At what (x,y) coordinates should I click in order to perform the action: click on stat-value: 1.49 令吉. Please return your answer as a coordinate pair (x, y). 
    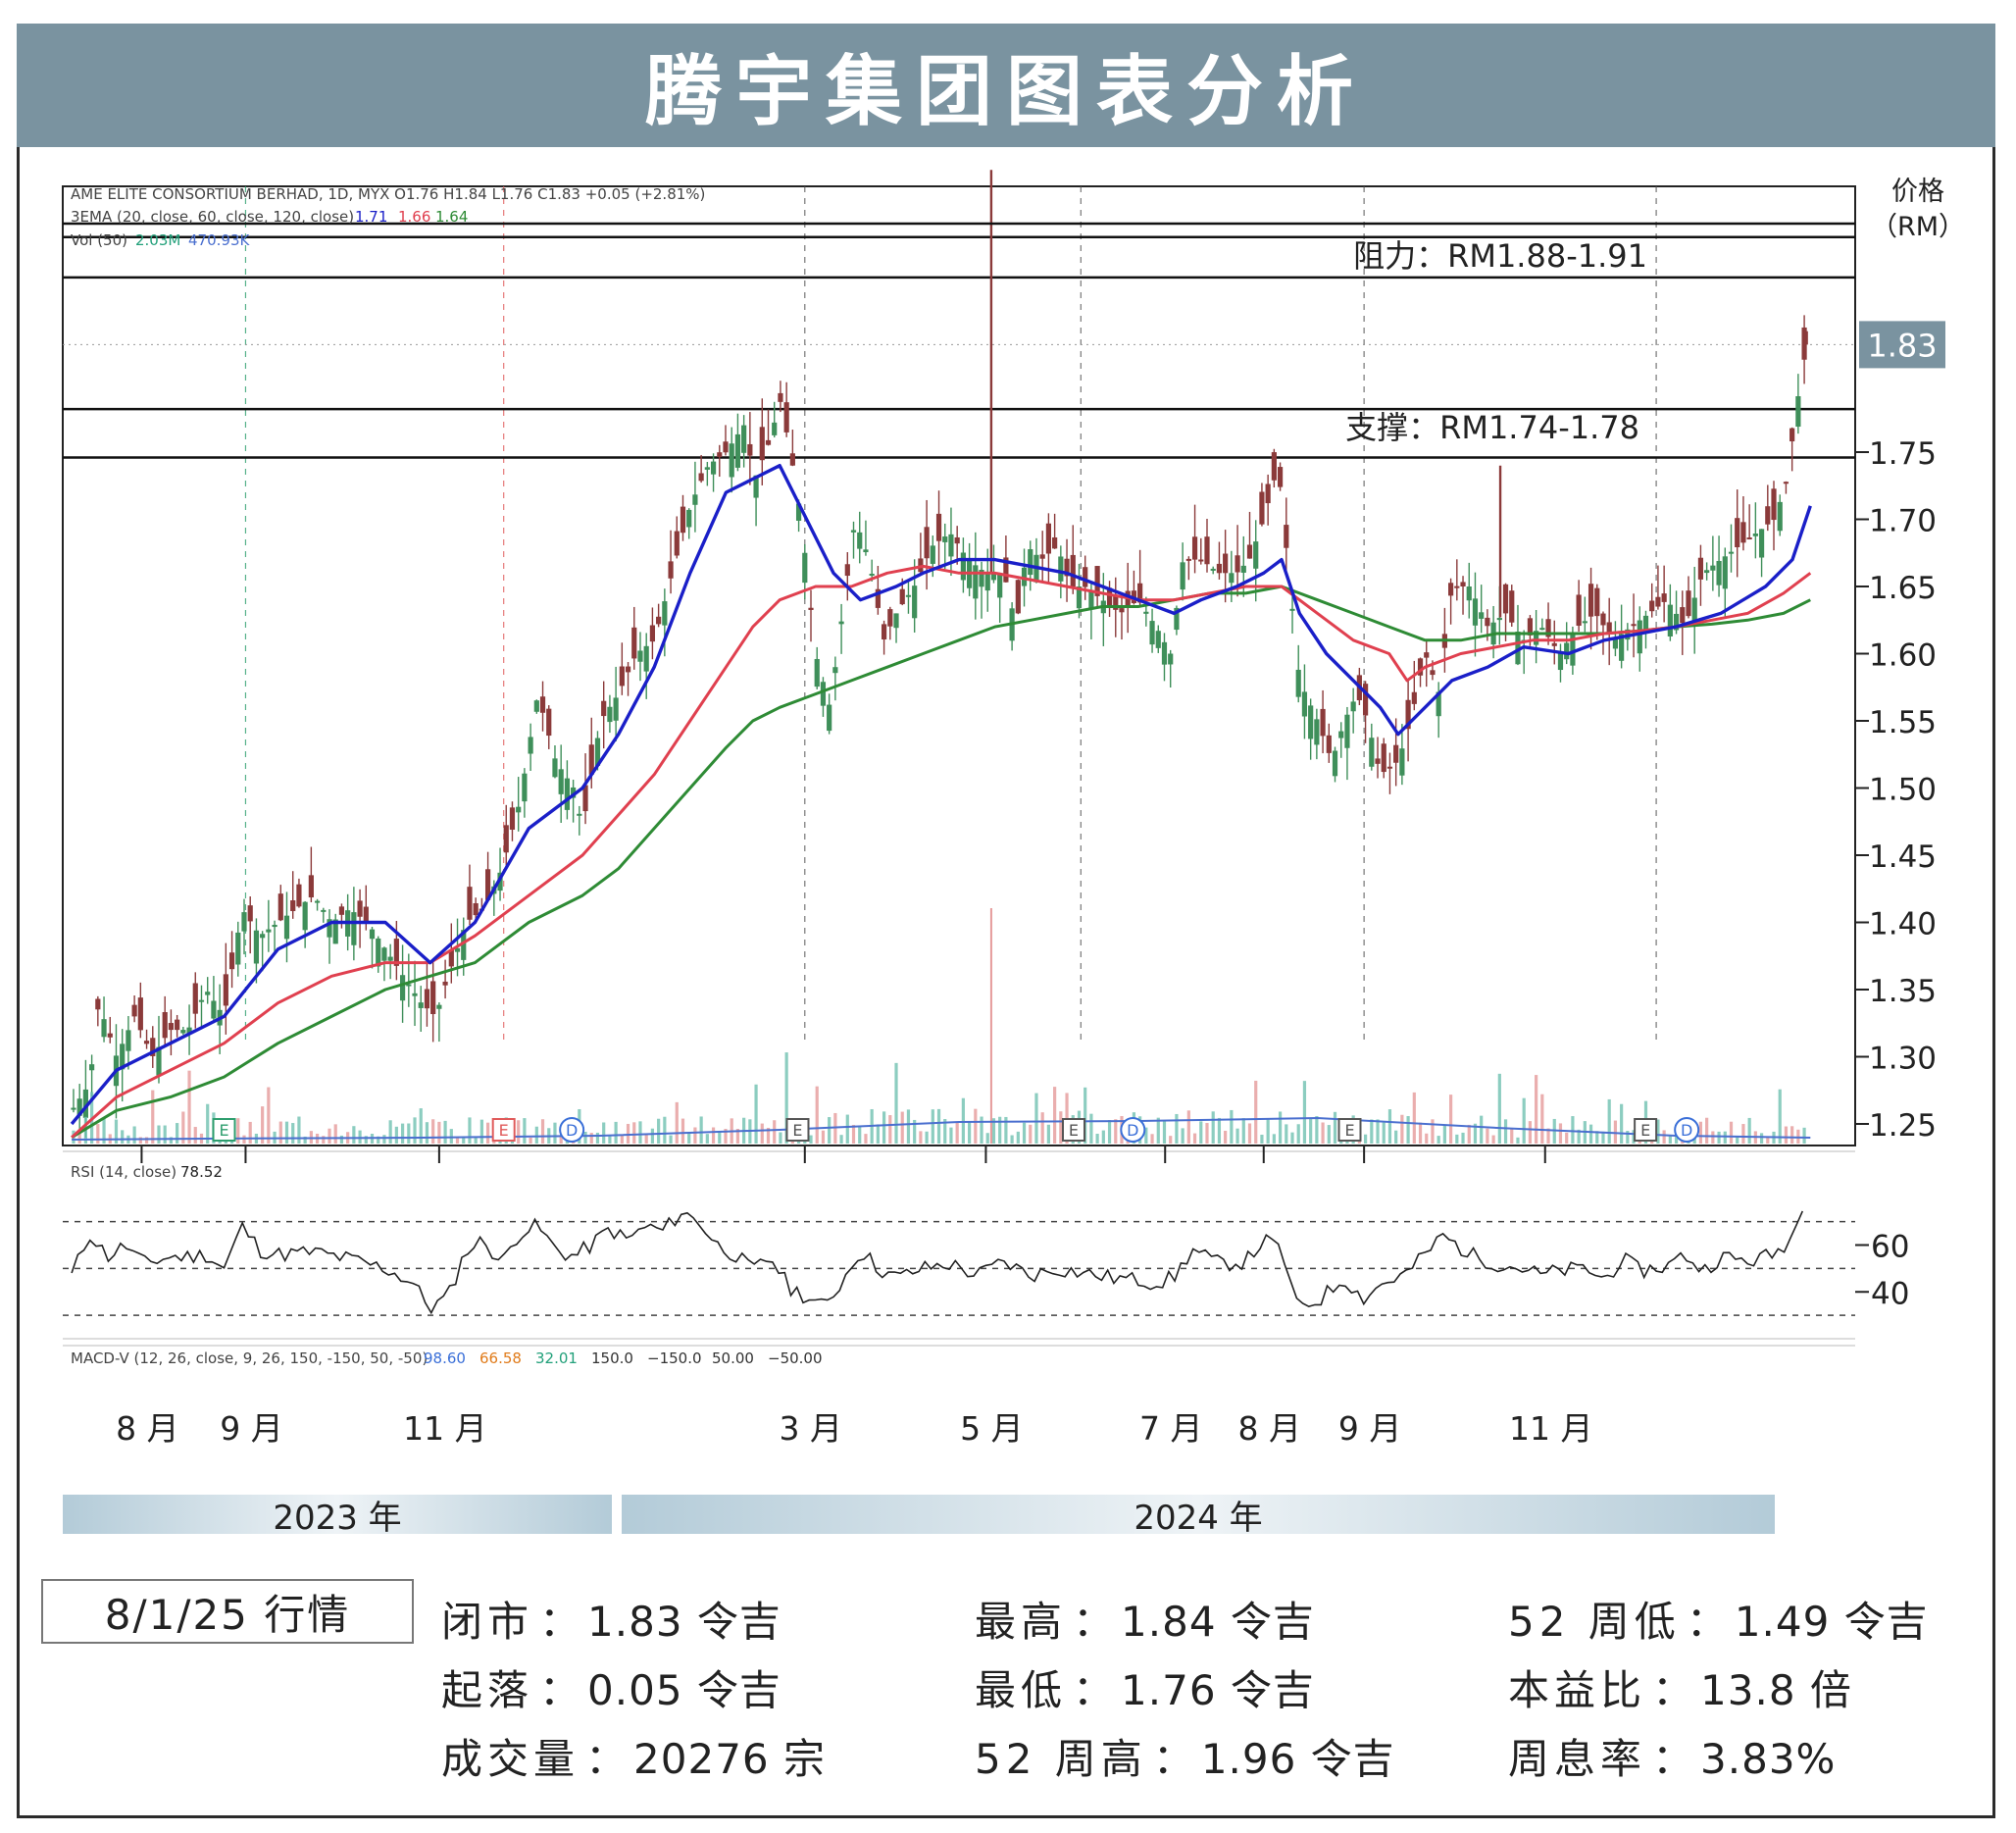
    Looking at the image, I should click on (1831, 1622).